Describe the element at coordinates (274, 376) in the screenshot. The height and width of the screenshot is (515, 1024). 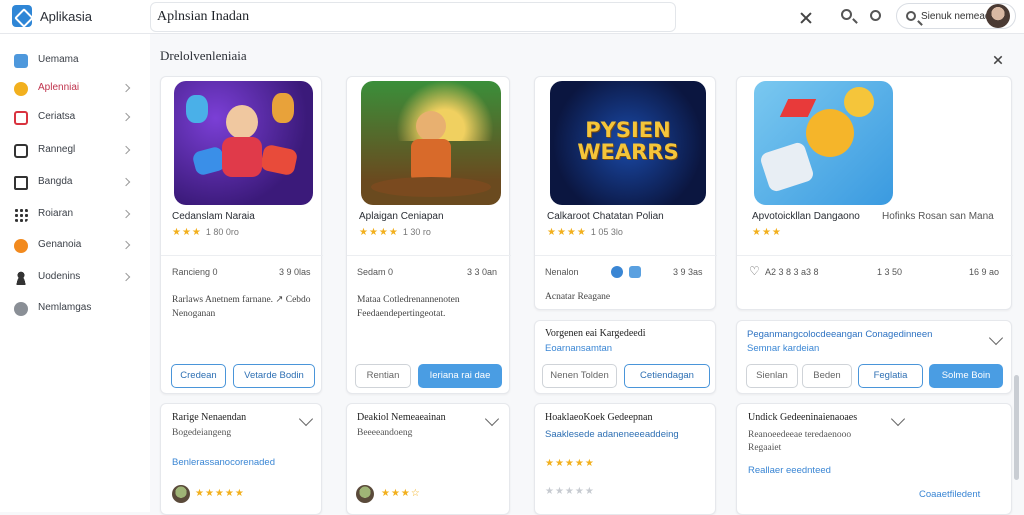
I see `install-button: Vetarde Bodin` at that location.